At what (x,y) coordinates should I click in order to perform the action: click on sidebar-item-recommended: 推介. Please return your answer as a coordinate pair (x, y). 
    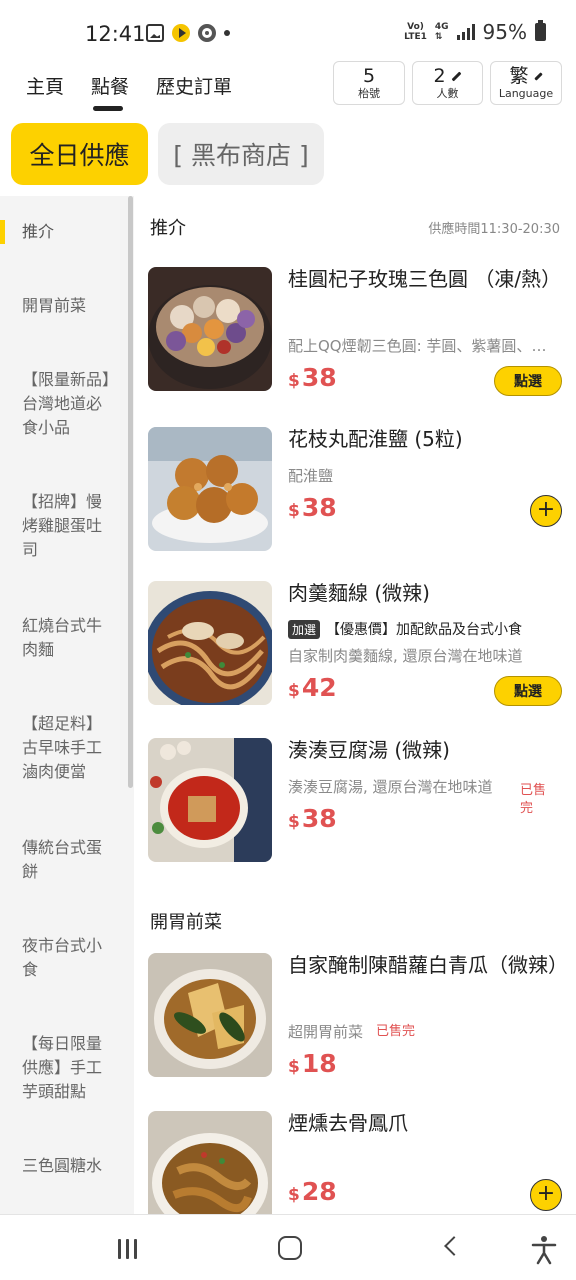
    Looking at the image, I should click on (68, 232).